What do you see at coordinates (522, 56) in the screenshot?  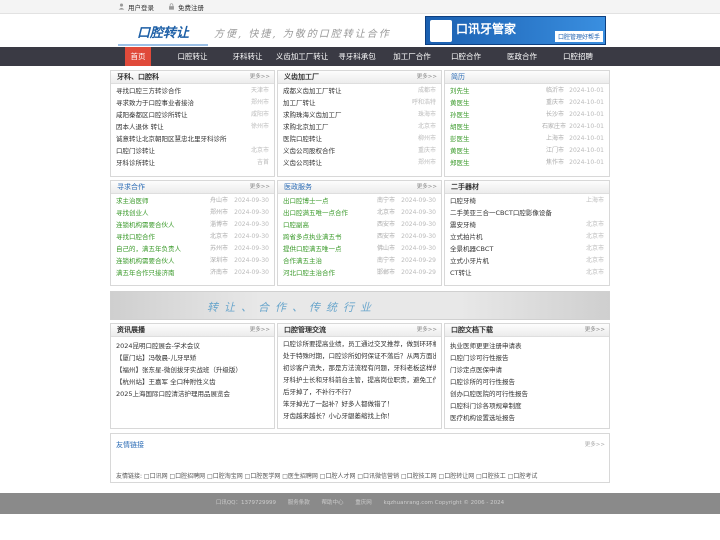 I see `nav-medical-coop: 医政合作` at bounding box center [522, 56].